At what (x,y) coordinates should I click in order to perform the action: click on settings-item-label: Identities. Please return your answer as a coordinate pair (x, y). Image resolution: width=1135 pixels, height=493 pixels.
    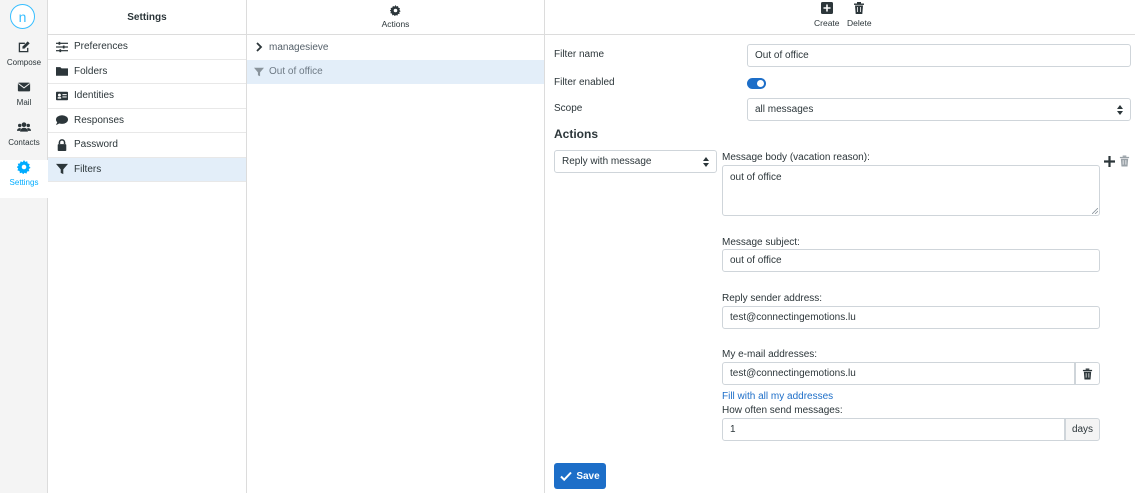
    Looking at the image, I should click on (94, 96).